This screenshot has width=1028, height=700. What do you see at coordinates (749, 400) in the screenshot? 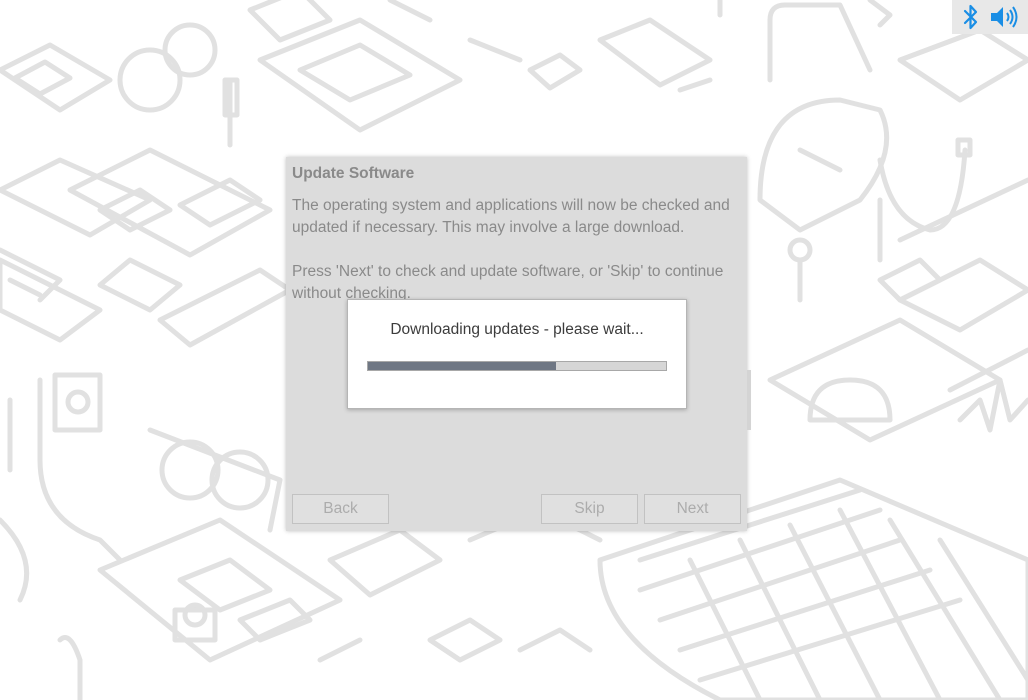
I see `background-dialog-edge` at bounding box center [749, 400].